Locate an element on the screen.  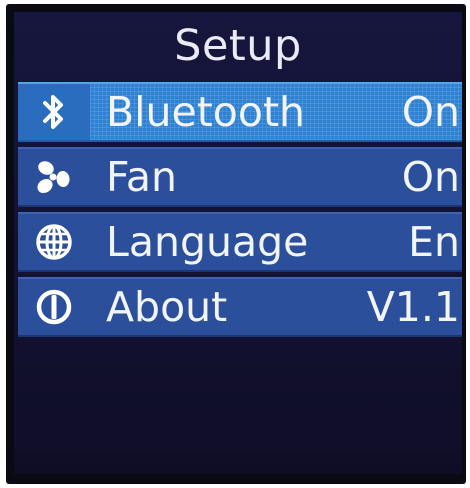
menu-item-label: Fan is located at coordinates (141, 177).